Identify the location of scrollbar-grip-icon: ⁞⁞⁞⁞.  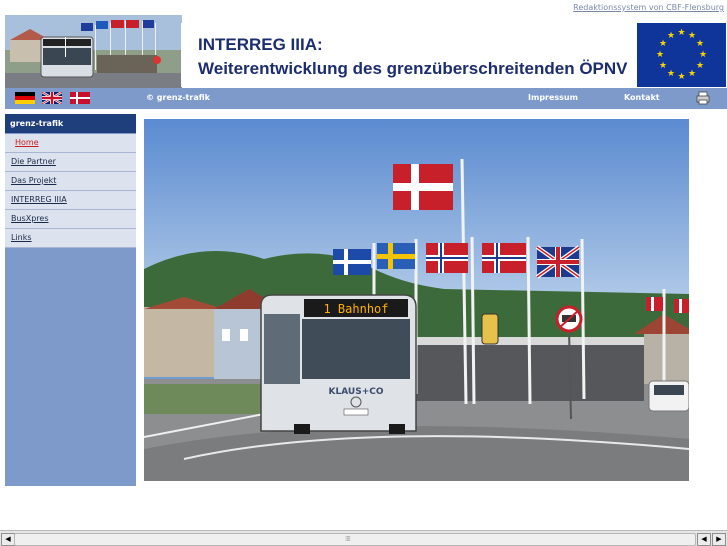
(348, 539).